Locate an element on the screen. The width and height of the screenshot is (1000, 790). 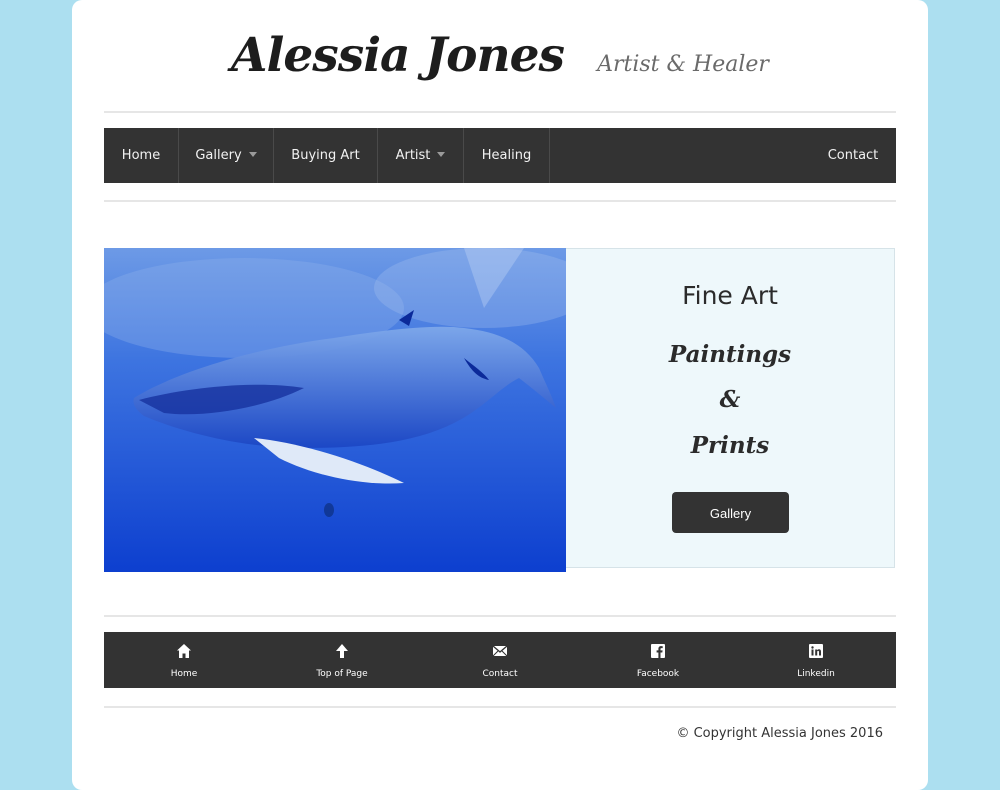
site-title: Alessia Jones is located at coordinates (398, 55).